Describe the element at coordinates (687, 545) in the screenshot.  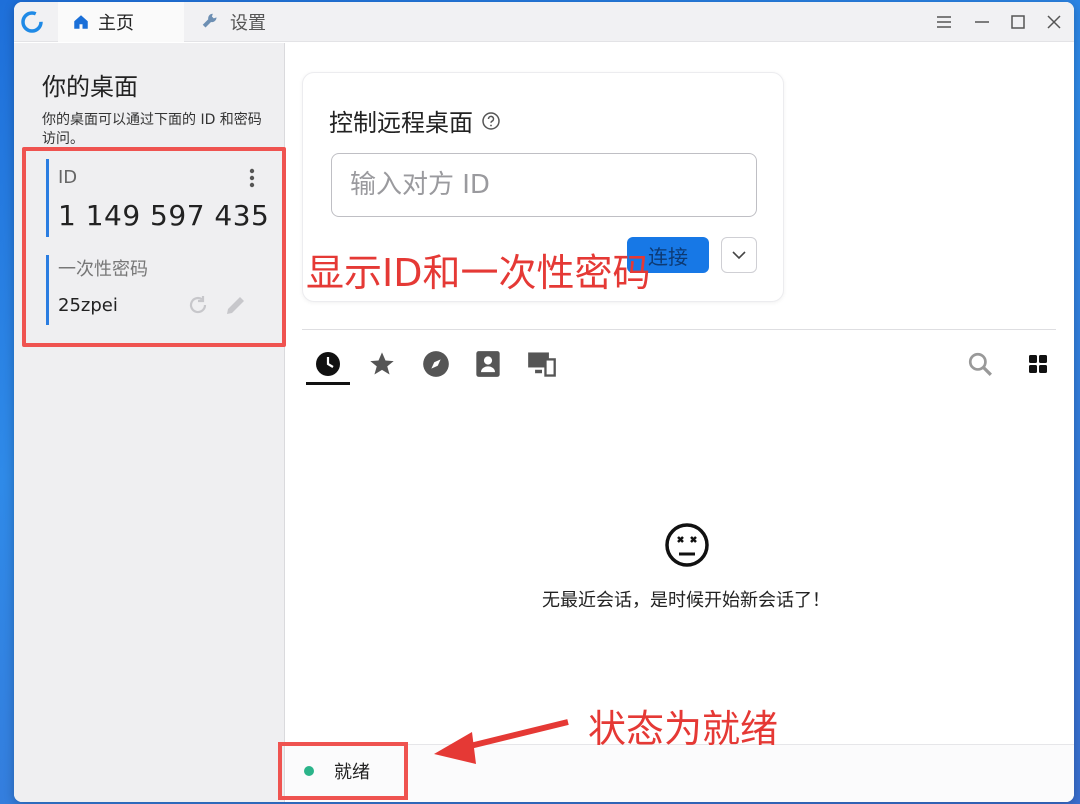
I see `sad-face-icon` at that location.